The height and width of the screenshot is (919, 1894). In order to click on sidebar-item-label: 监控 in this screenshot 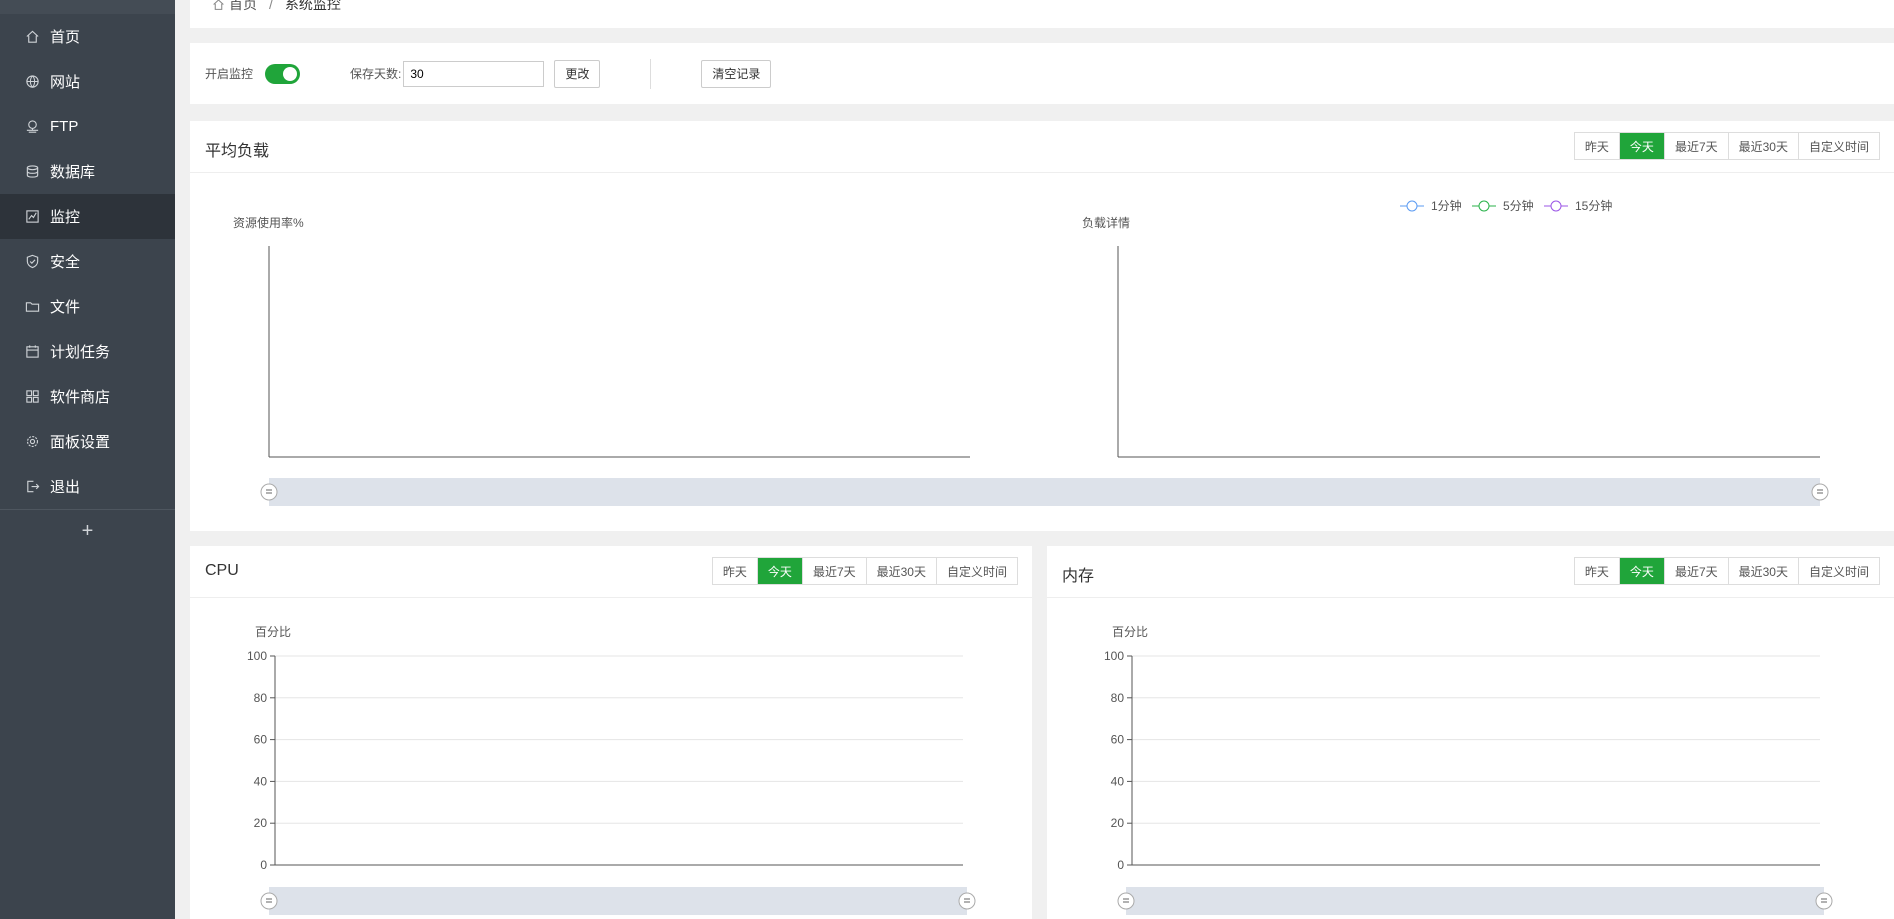, I will do `click(65, 217)`.